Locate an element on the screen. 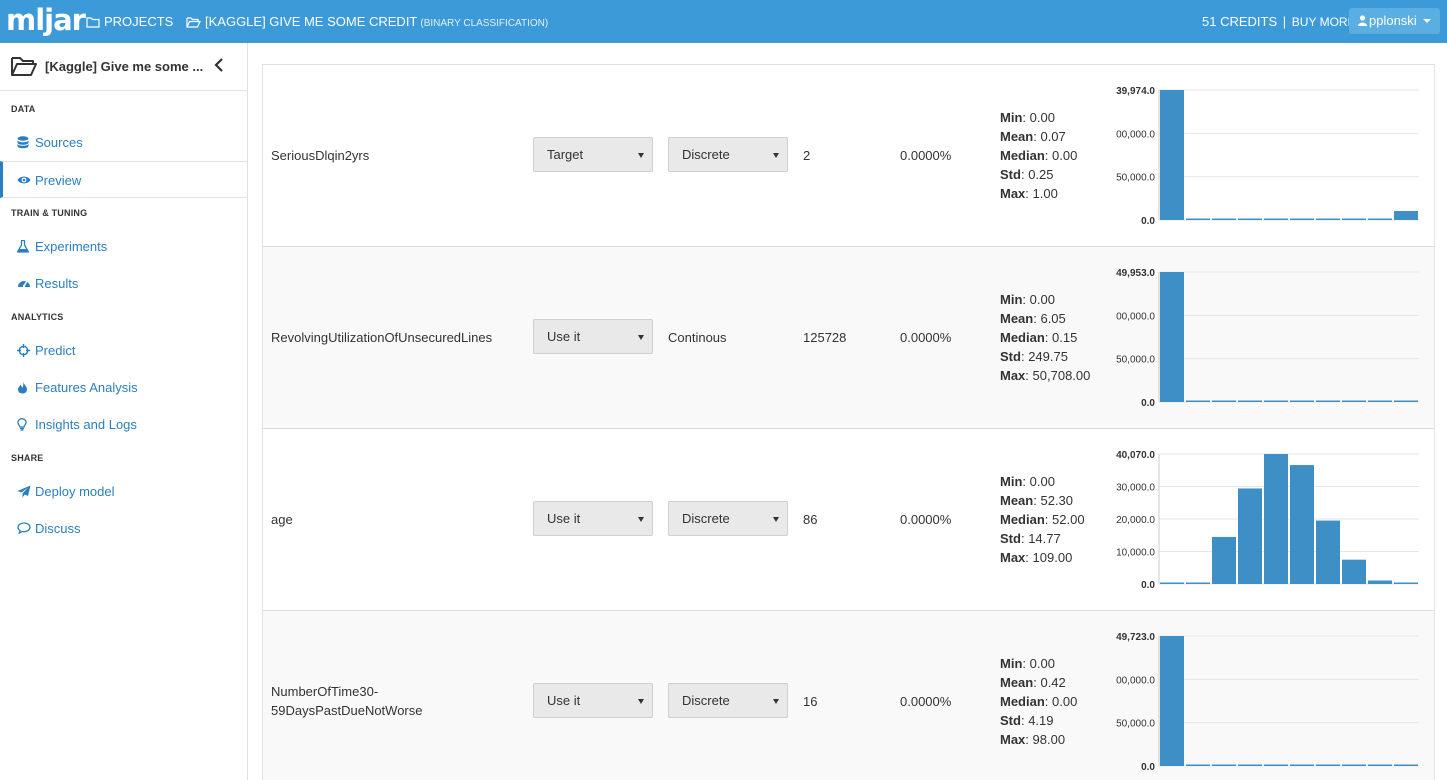  type-value: Discrete is located at coordinates (706, 700).